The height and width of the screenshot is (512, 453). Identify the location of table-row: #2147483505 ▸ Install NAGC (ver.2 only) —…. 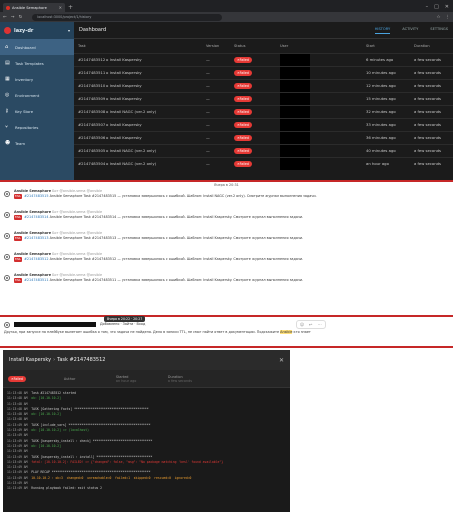
(263, 150).